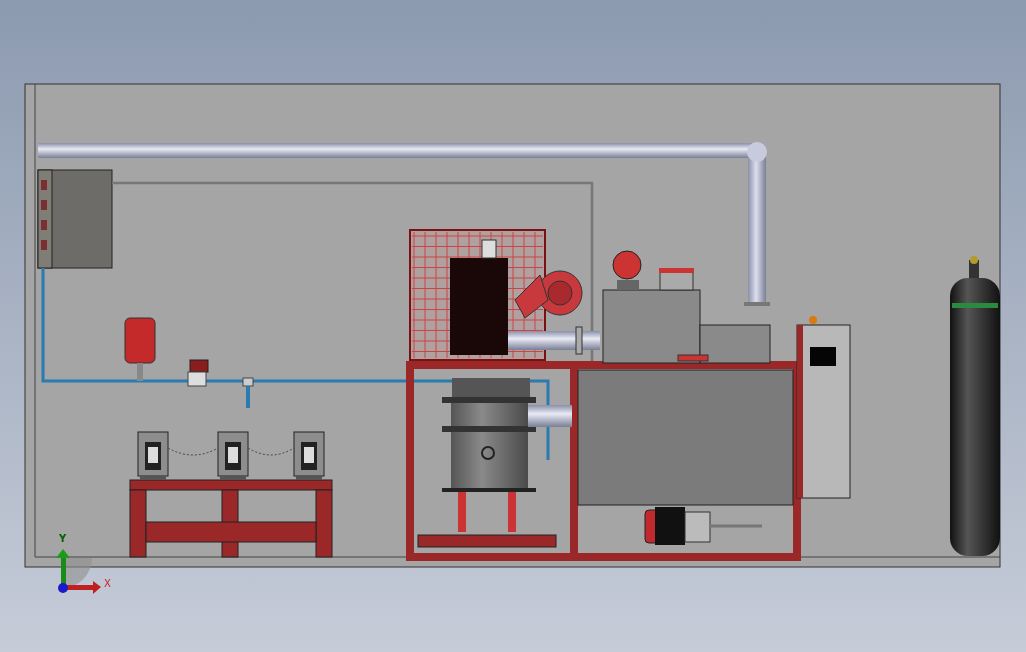 The width and height of the screenshot is (1026, 652). What do you see at coordinates (107, 583) in the screenshot?
I see `axis-label: X` at bounding box center [107, 583].